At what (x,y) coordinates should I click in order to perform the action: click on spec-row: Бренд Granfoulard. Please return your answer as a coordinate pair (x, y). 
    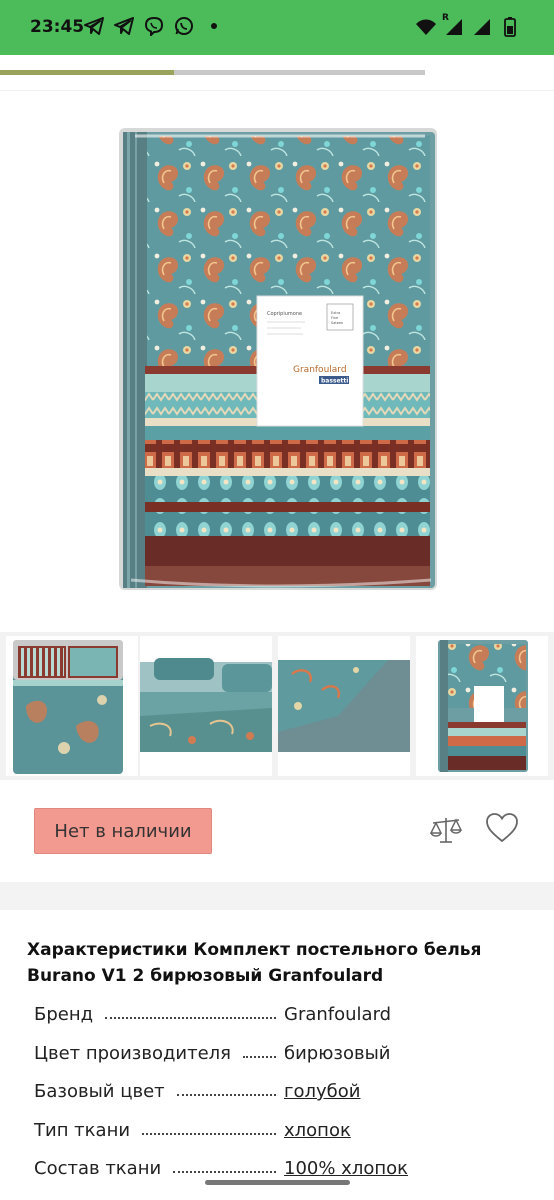
    Looking at the image, I should click on (284, 1019).